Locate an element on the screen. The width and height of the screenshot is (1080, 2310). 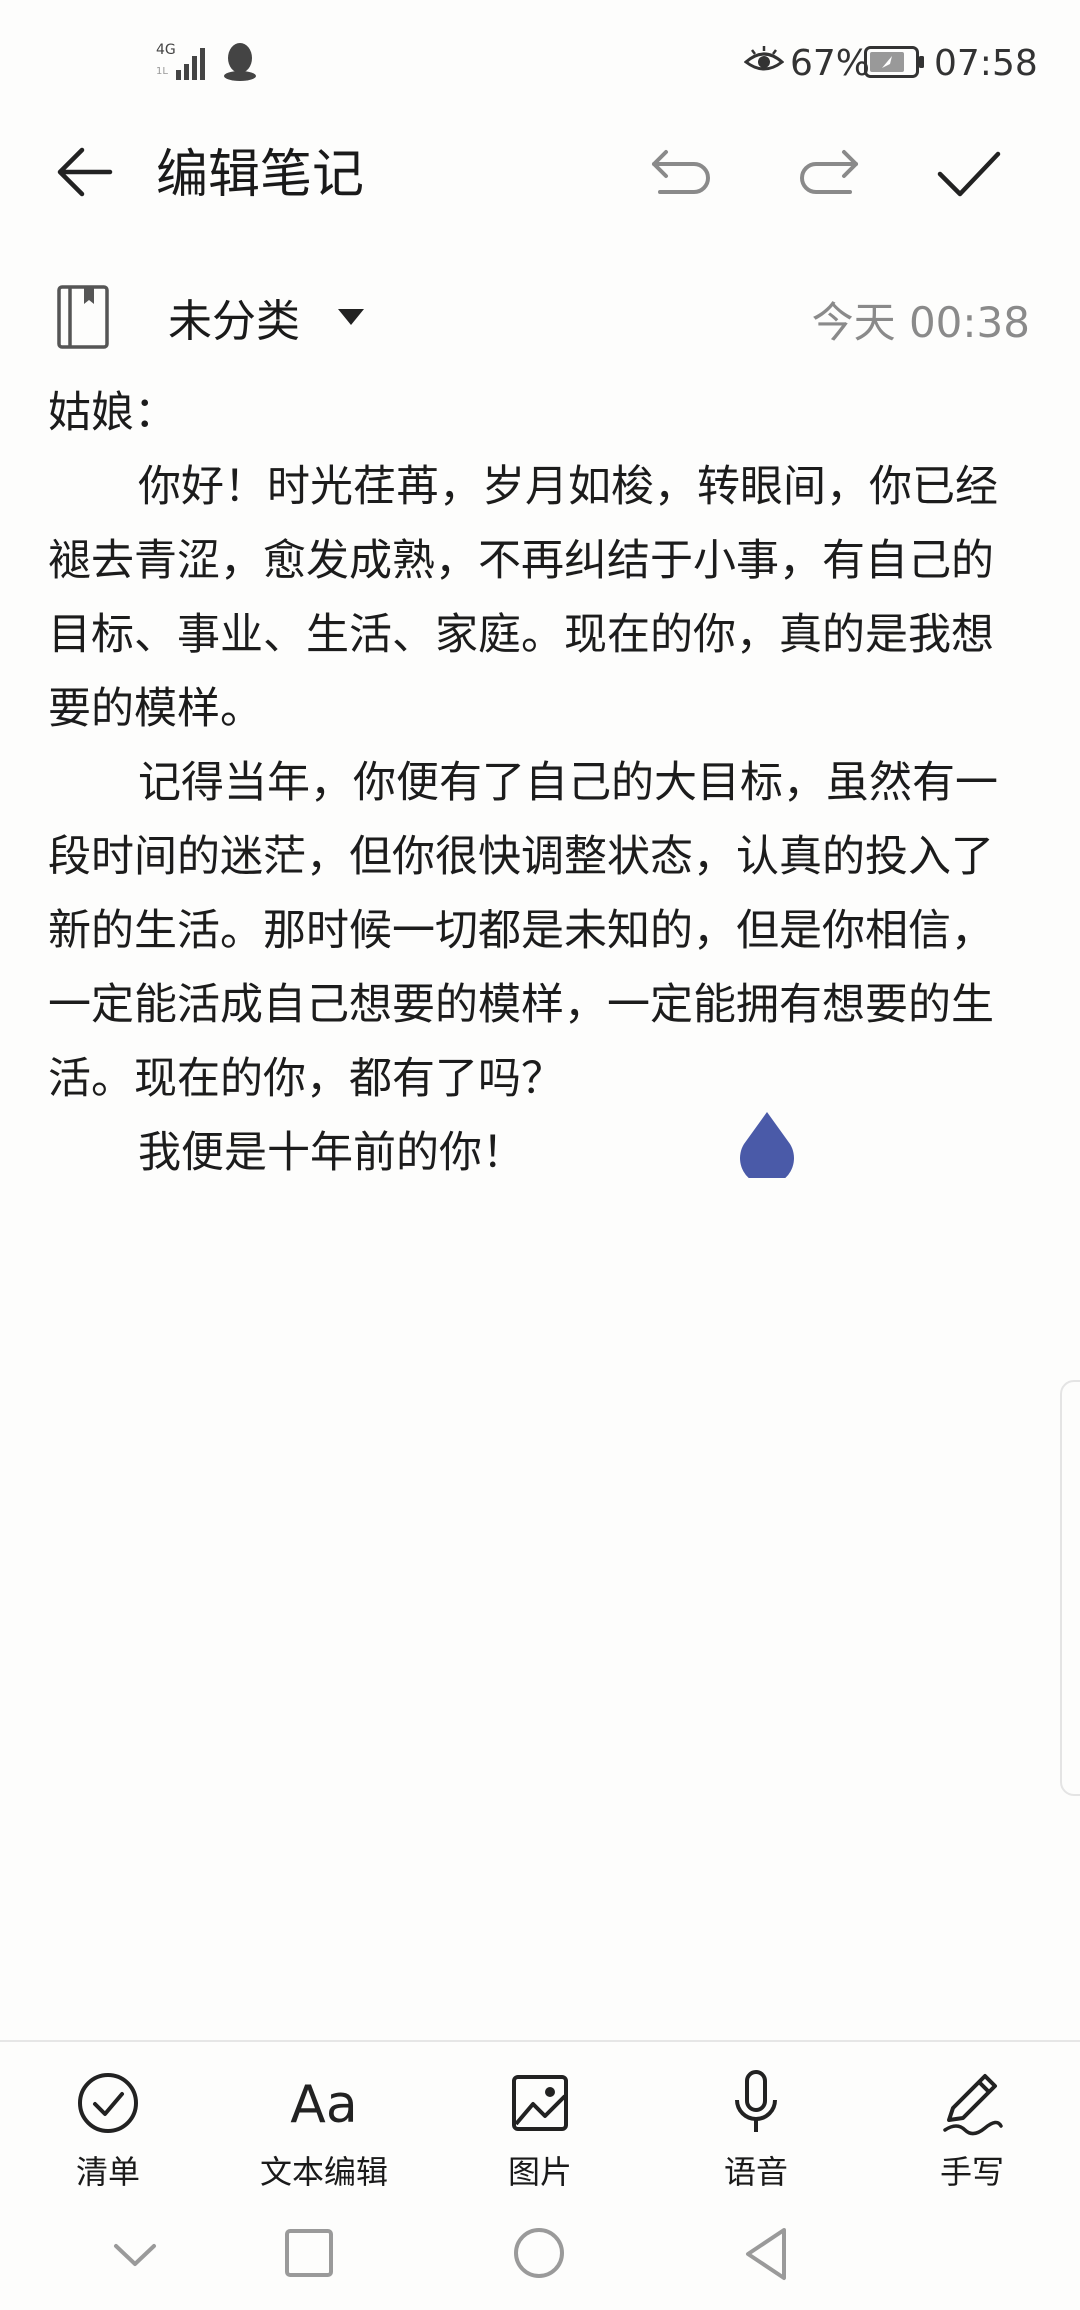
handwriting-pen-icon is located at coordinates (973, 2105).